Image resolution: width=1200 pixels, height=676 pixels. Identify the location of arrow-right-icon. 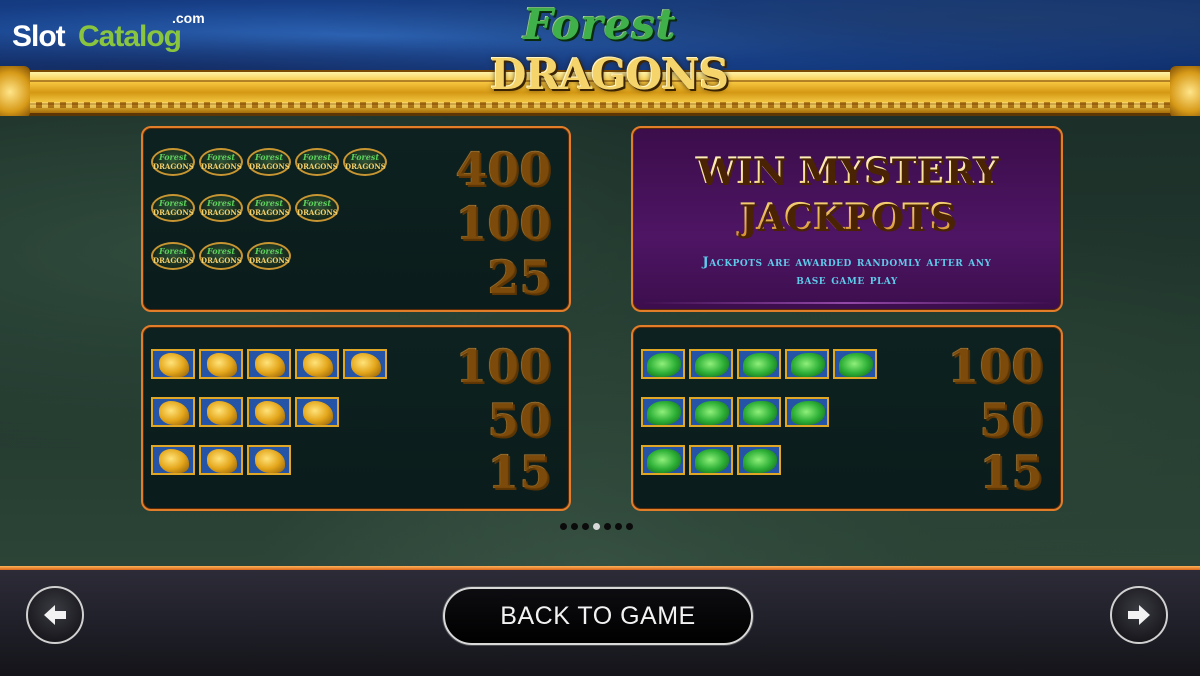
(1139, 615).